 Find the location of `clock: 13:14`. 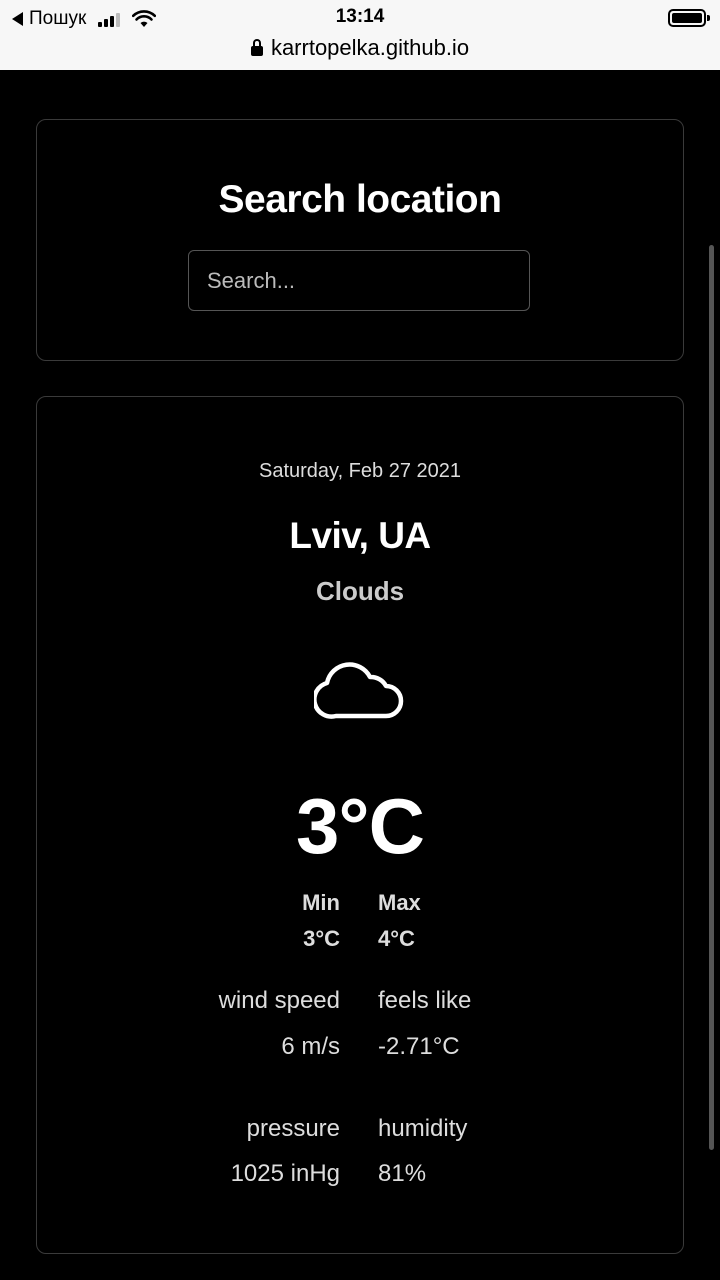

clock: 13:14 is located at coordinates (360, 16).